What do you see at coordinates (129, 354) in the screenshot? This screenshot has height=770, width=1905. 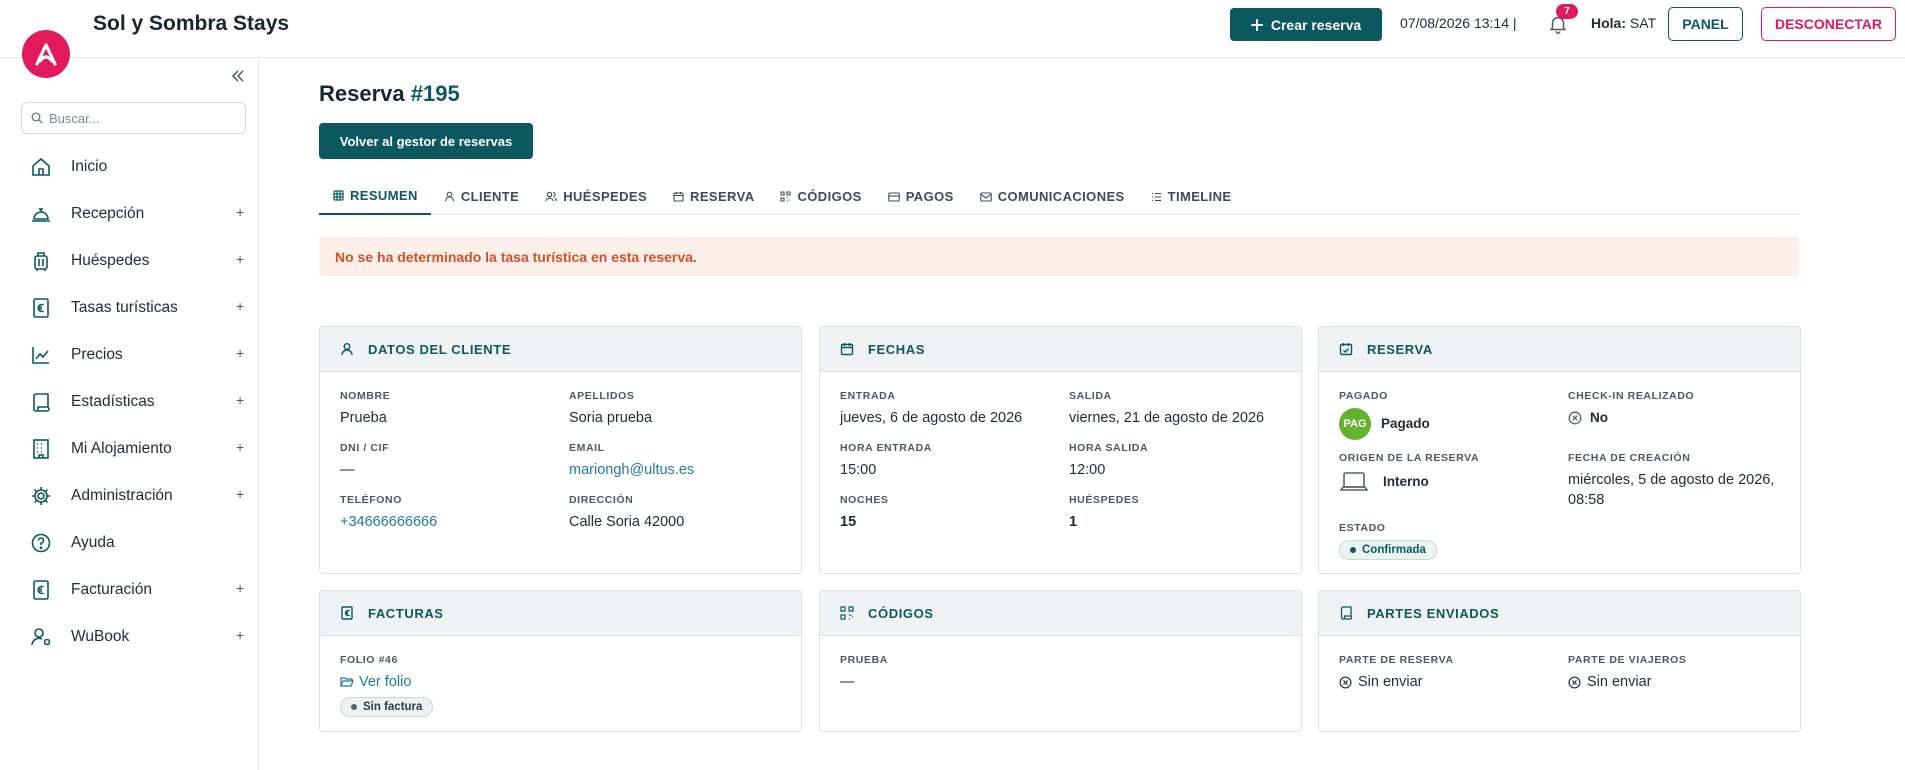 I see `sidebar-item-precios: Precios +` at bounding box center [129, 354].